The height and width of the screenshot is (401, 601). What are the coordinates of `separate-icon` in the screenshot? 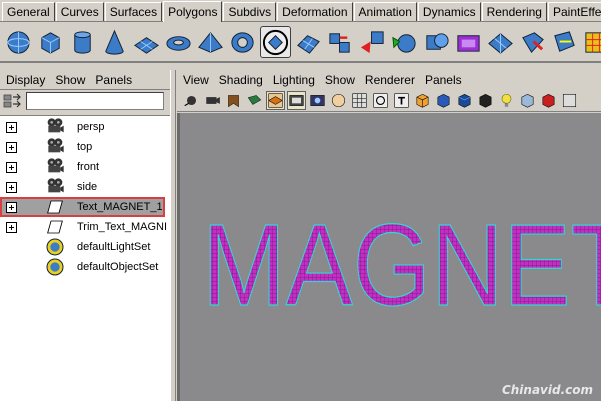 It's located at (372, 42).